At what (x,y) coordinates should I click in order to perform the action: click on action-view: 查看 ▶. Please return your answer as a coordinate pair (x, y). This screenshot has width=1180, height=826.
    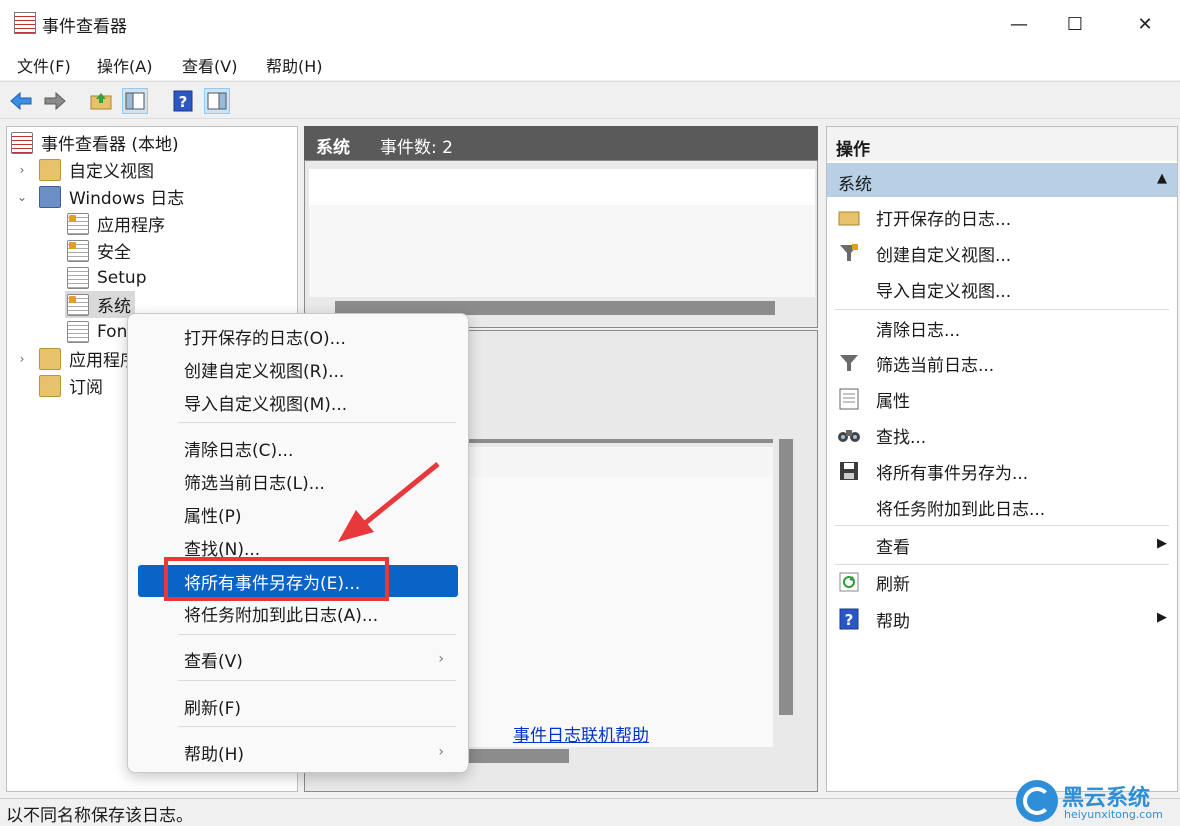
    Looking at the image, I should click on (1002, 545).